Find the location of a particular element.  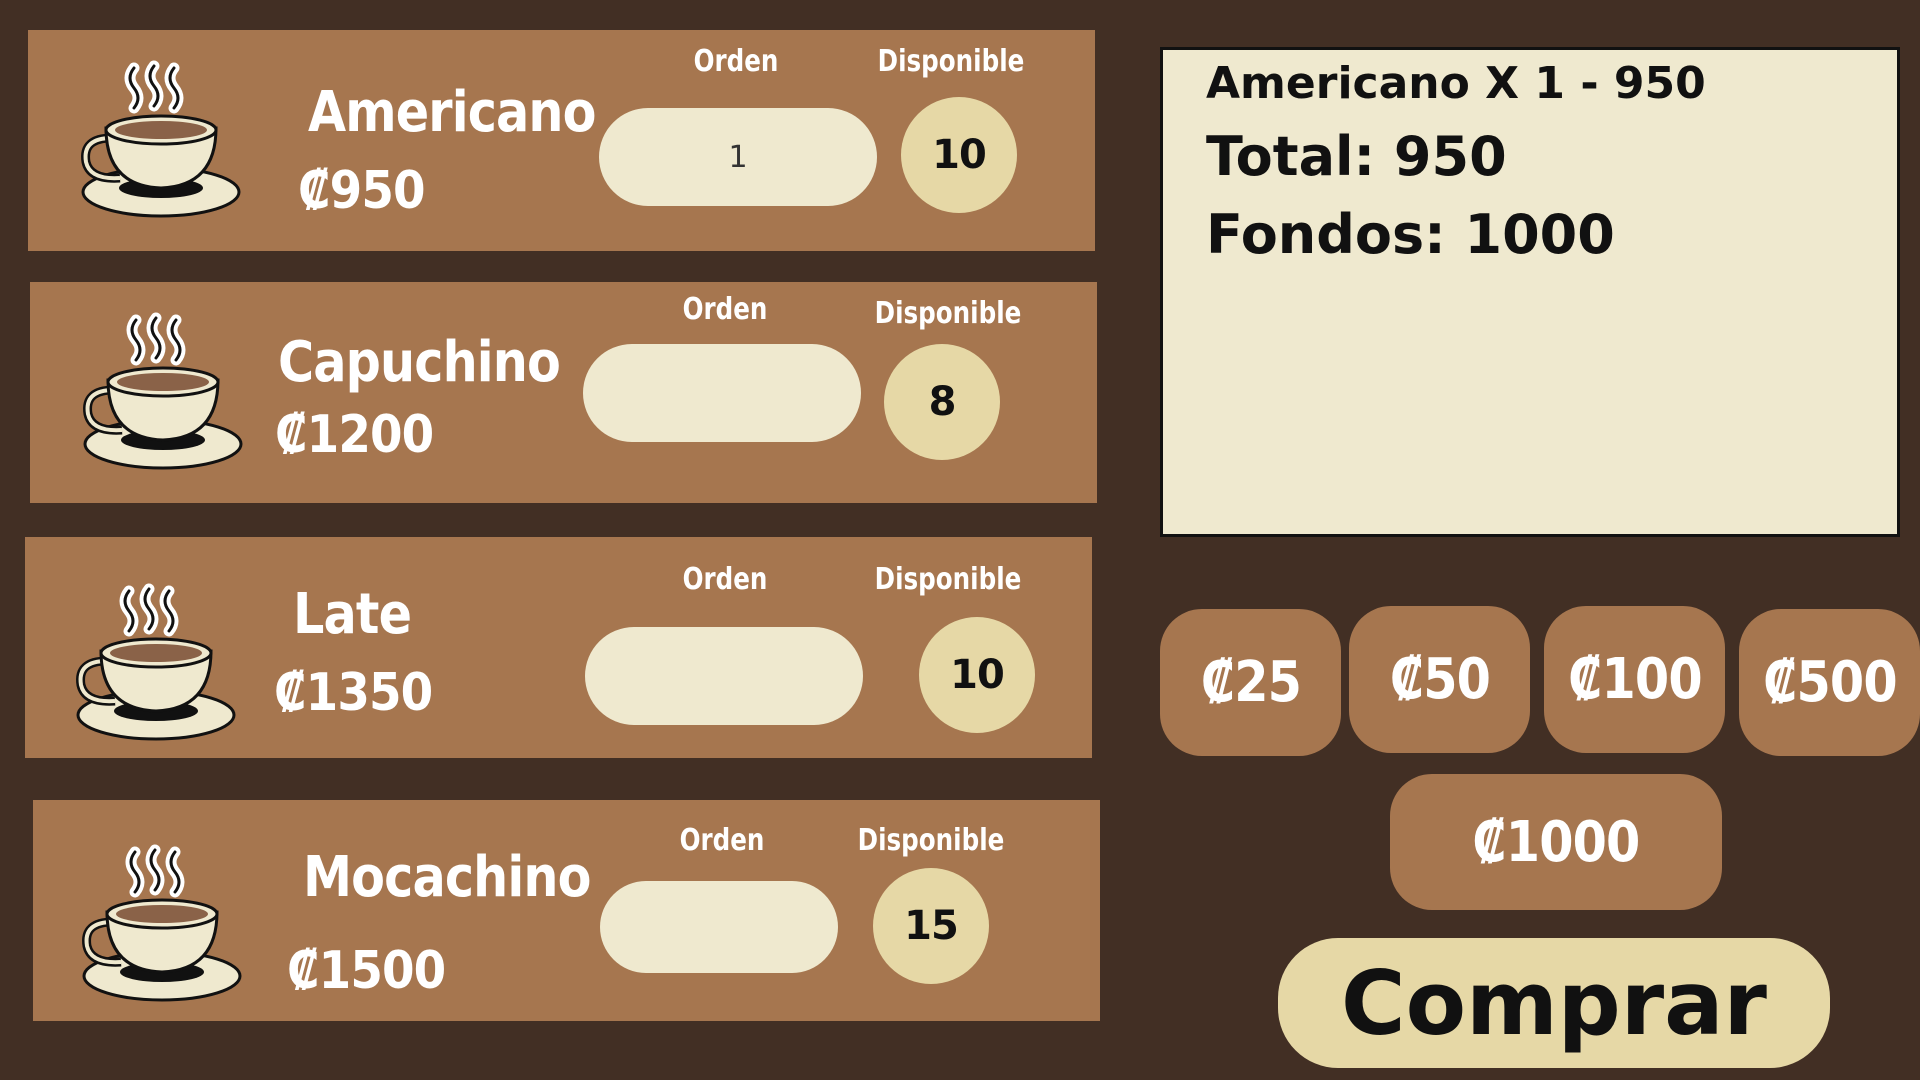

coin-label: ₡25 is located at coordinates (1250, 682).